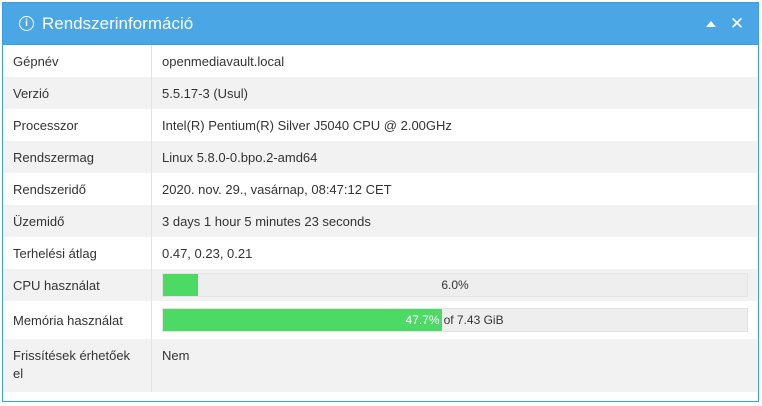 The image size is (762, 406). What do you see at coordinates (77, 61) in the screenshot?
I see `row-label: Gépnév` at bounding box center [77, 61].